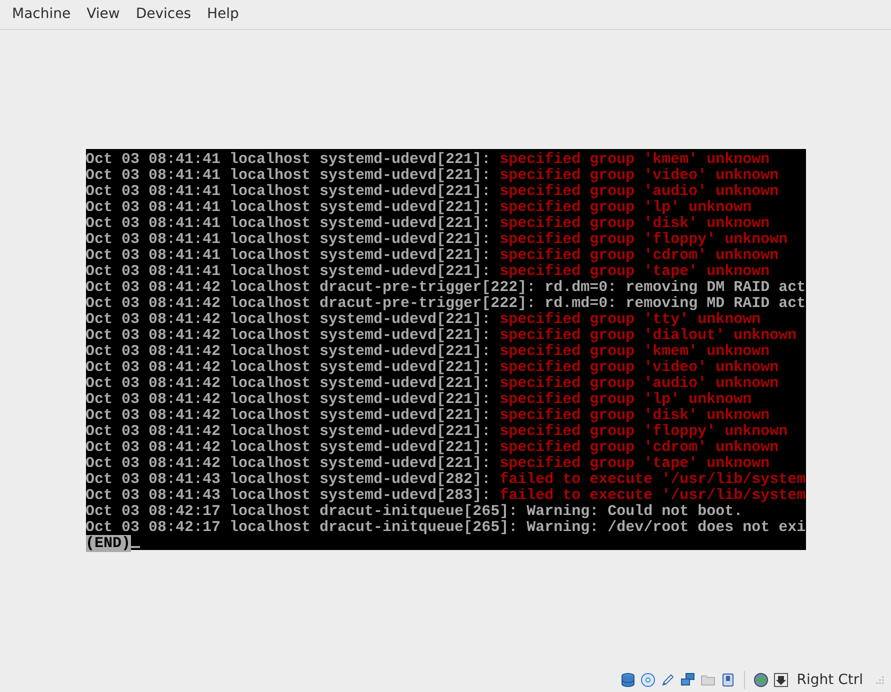 The height and width of the screenshot is (692, 891). What do you see at coordinates (164, 14) in the screenshot?
I see `menu-item: Devices` at bounding box center [164, 14].